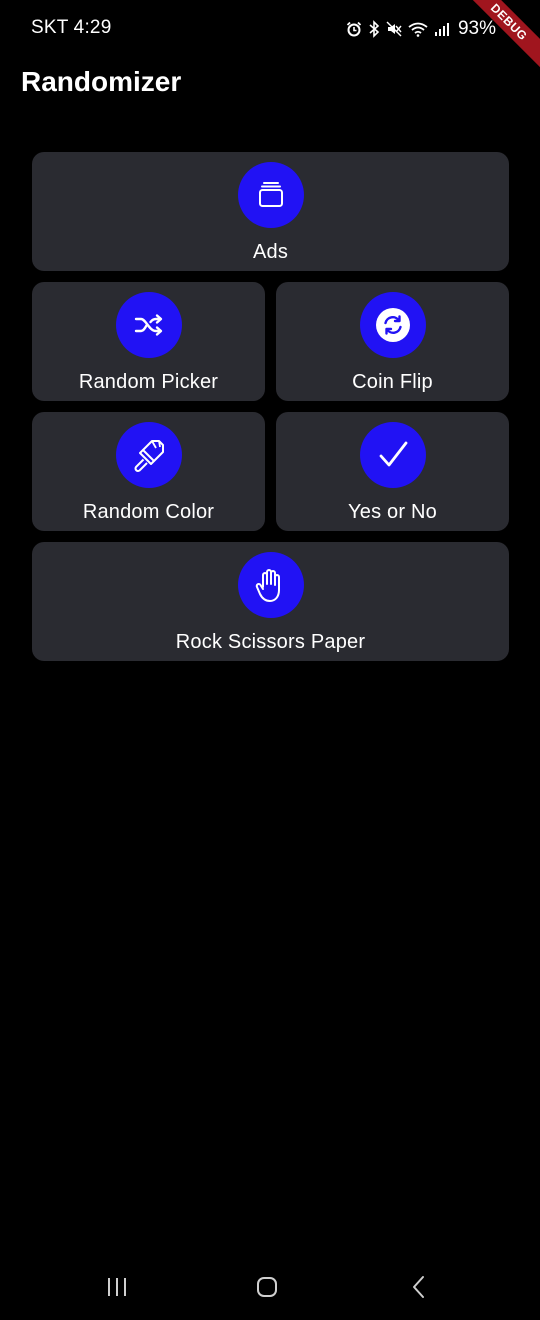 Image resolution: width=540 pixels, height=1320 pixels. What do you see at coordinates (392, 512) in the screenshot?
I see `yes-or-no-label: Yes or No` at bounding box center [392, 512].